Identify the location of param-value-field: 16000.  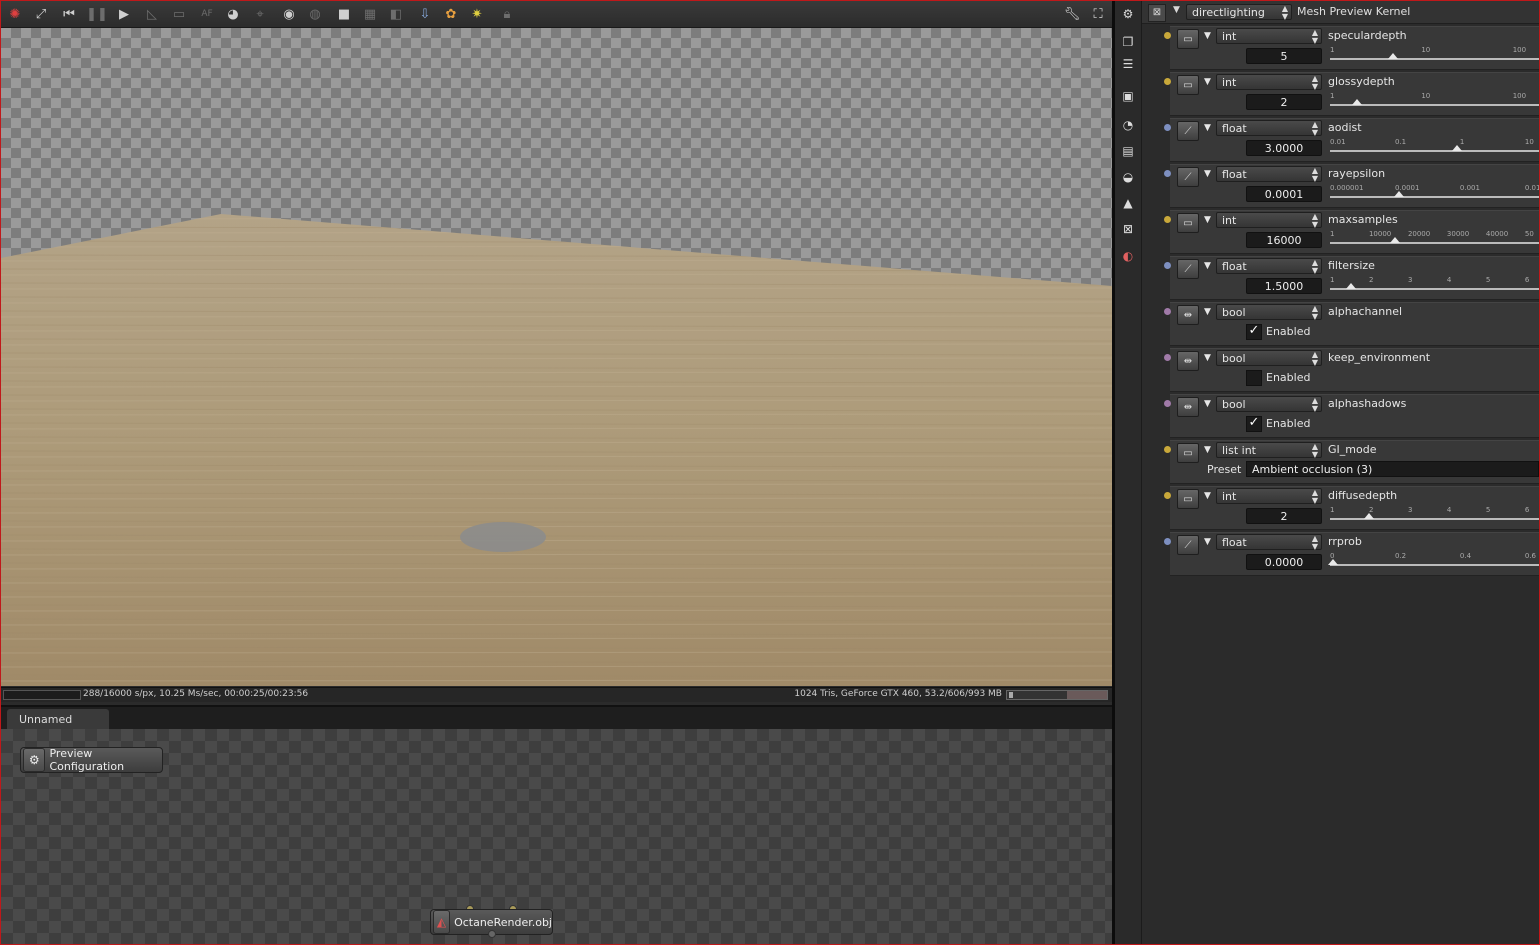
(1284, 240).